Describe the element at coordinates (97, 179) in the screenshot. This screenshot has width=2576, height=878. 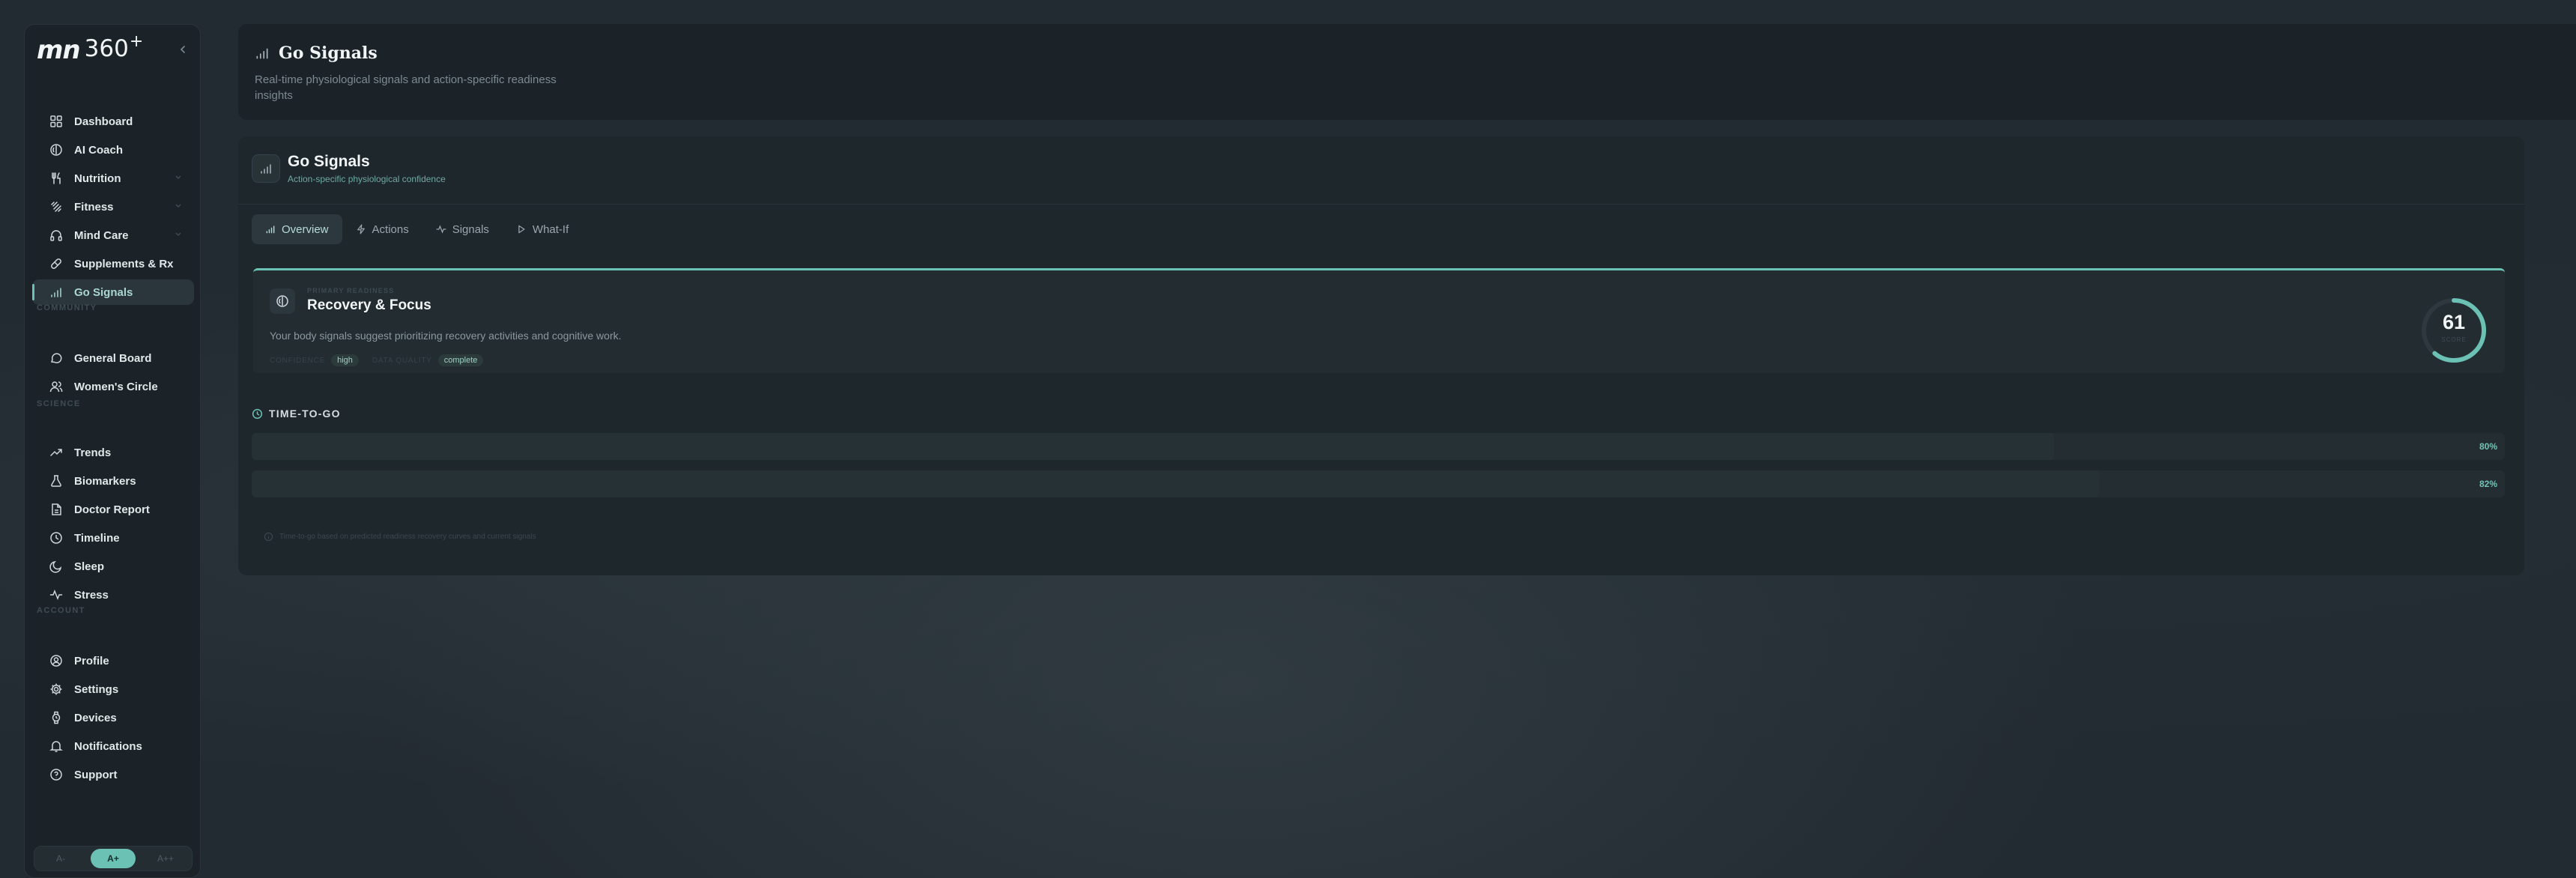
I see `sidebar-item-label: Nutrition` at that location.